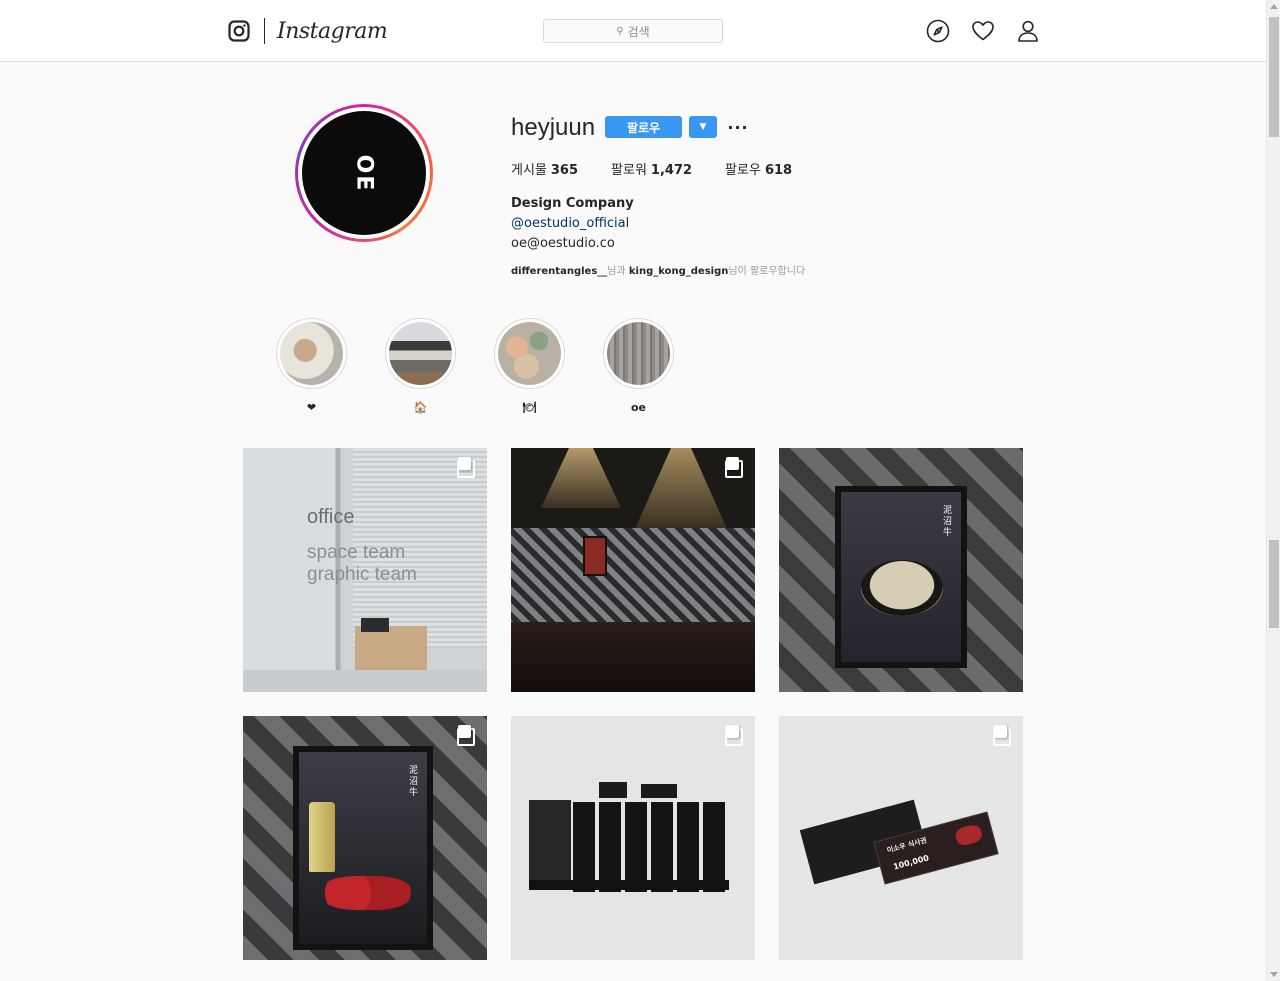 The image size is (1280, 981). I want to click on stat-value: 618, so click(778, 170).